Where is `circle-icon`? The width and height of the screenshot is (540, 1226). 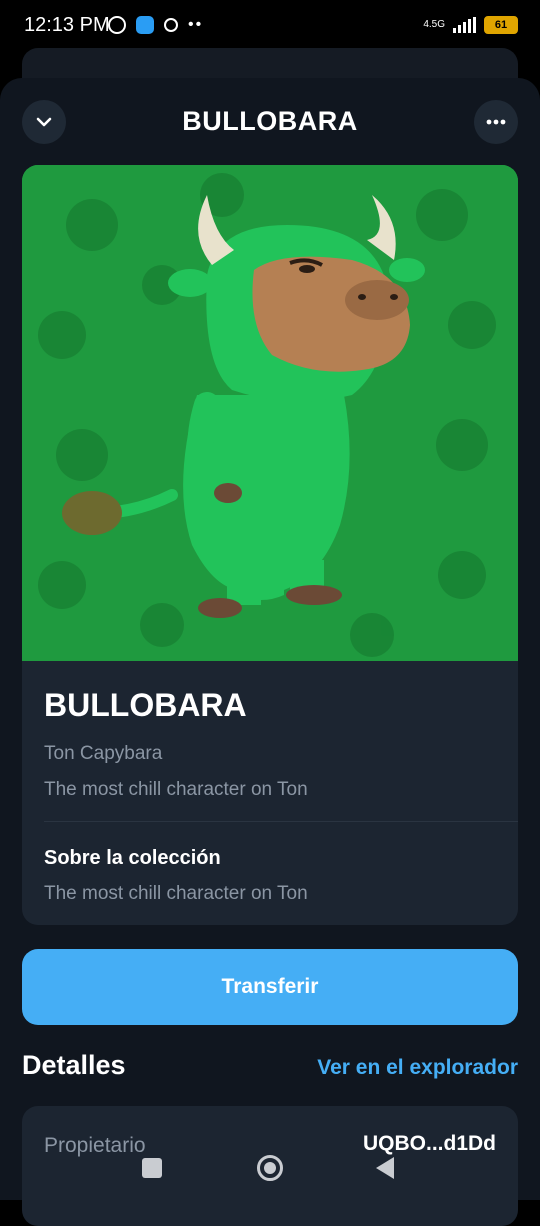
circle-icon is located at coordinates (270, 1168).